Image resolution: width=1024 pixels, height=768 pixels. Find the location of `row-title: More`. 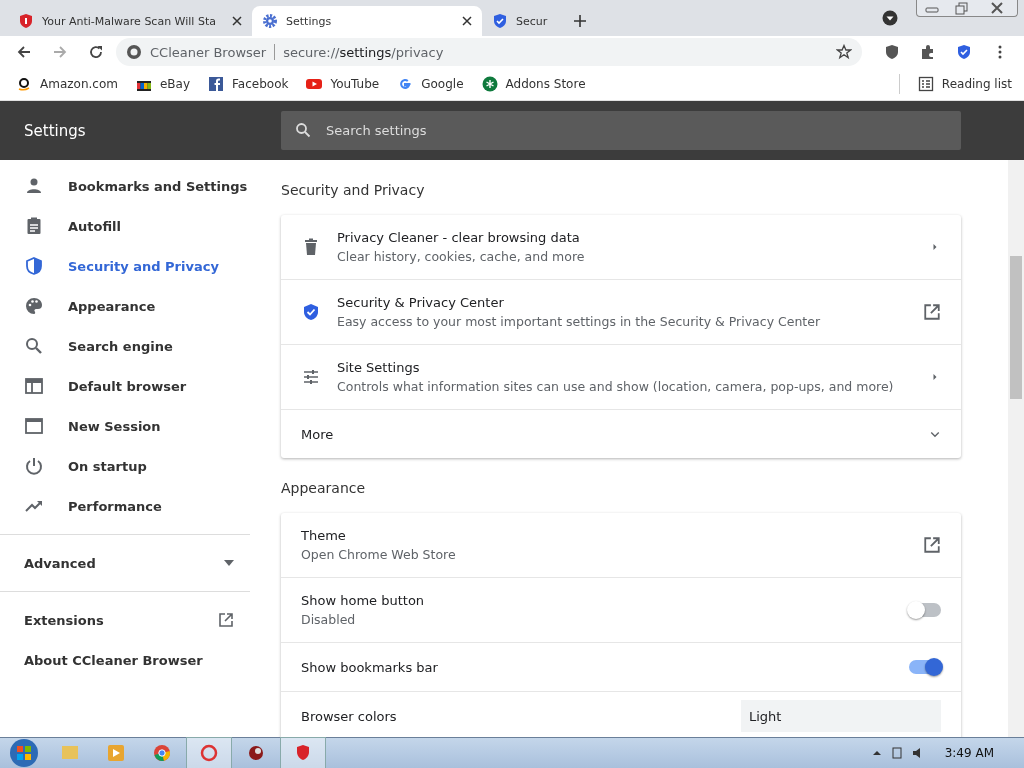

row-title: More is located at coordinates (318, 434).